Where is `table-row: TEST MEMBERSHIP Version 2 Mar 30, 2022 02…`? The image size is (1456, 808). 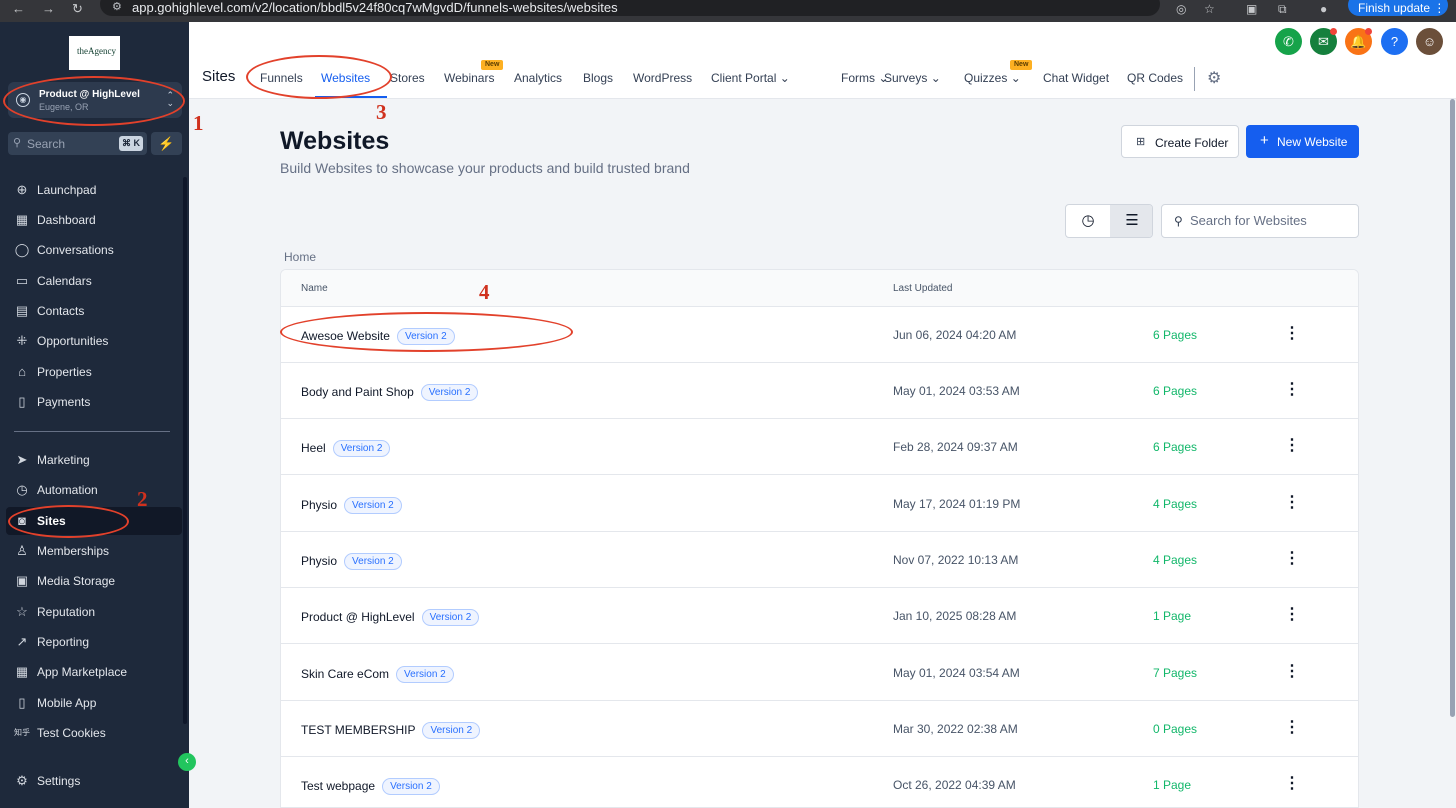
table-row: TEST MEMBERSHIP Version 2 Mar 30, 2022 02… is located at coordinates (819, 729).